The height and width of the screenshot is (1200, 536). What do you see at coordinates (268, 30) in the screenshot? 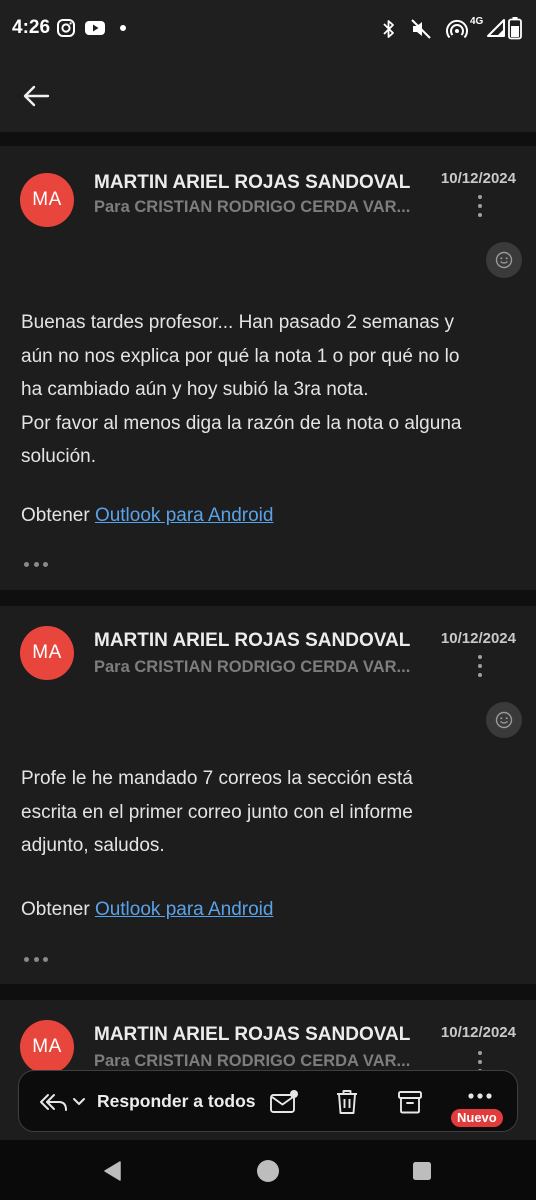
I see `status-bar: 4:26 4G` at bounding box center [268, 30].